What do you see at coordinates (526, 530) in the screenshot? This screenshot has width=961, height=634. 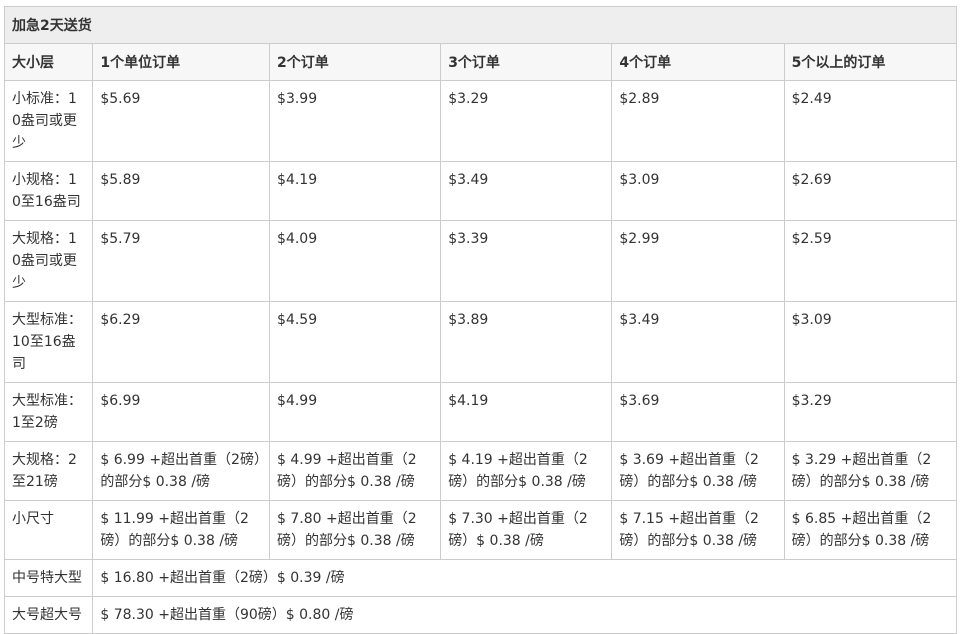 I see `table-cell: $ 7.30 +超出首重（2磅）$ 0.38 /磅` at bounding box center [526, 530].